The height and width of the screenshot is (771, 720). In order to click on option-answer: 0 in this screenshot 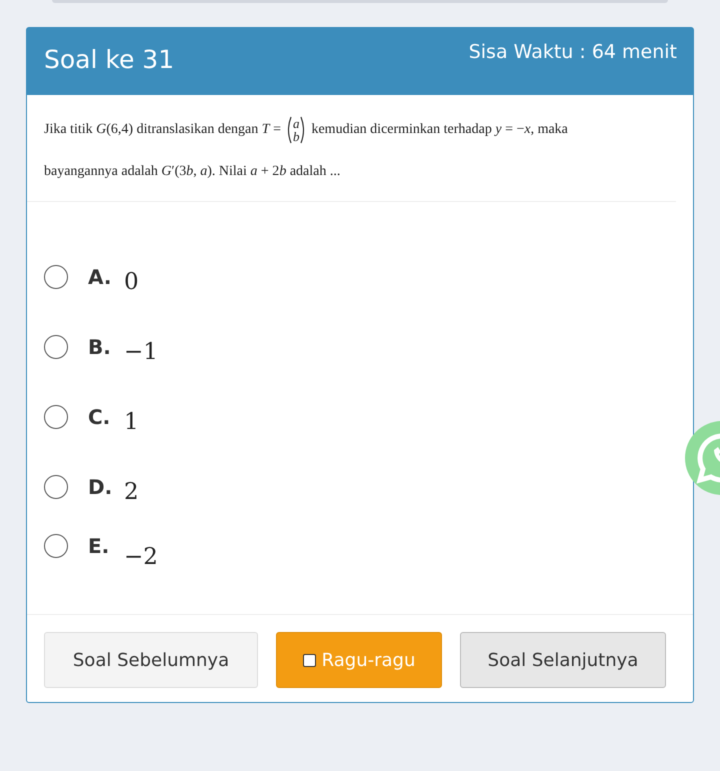, I will do `click(131, 282)`.